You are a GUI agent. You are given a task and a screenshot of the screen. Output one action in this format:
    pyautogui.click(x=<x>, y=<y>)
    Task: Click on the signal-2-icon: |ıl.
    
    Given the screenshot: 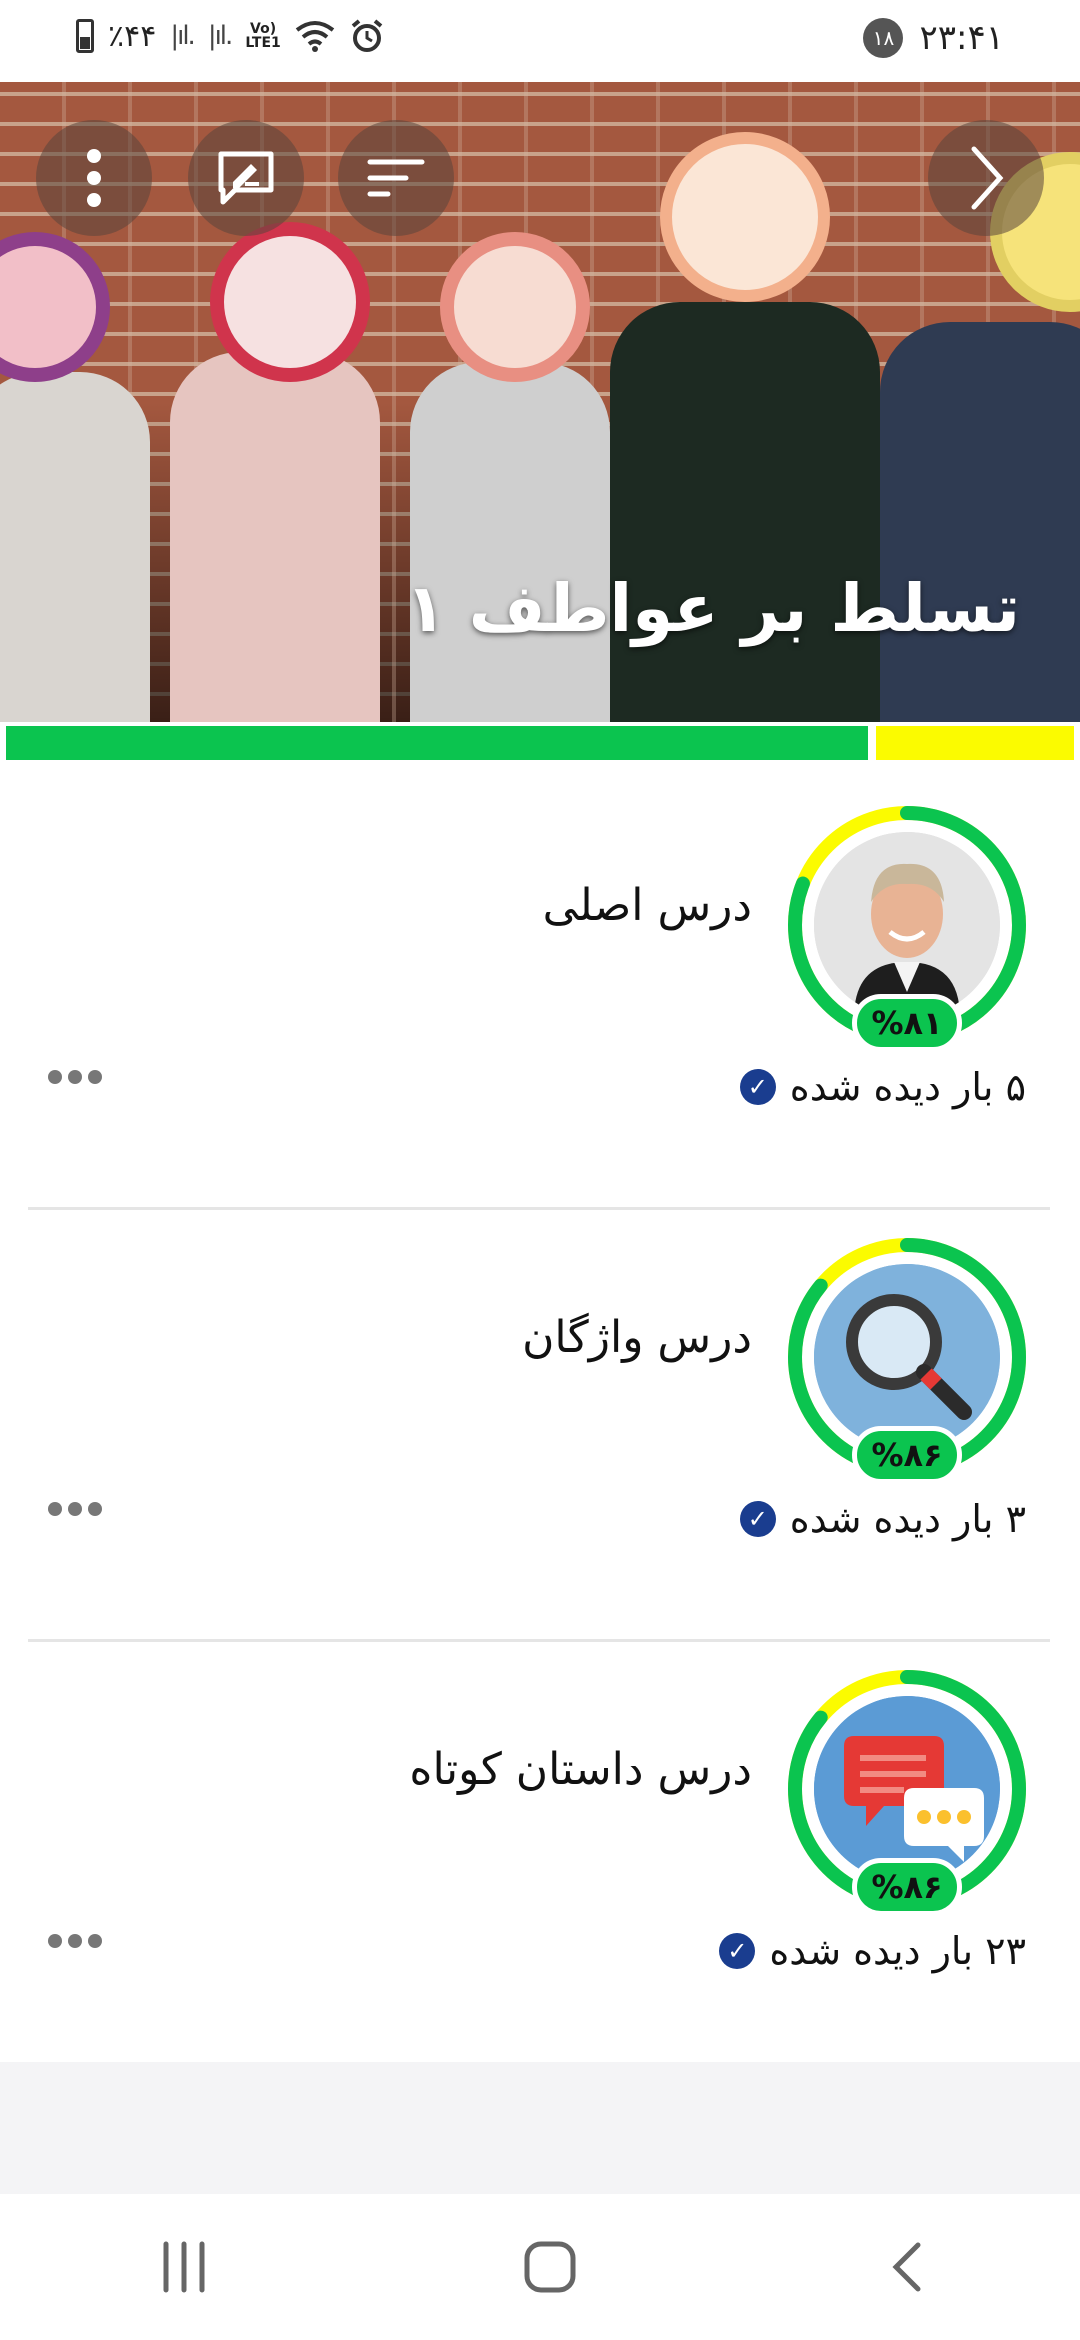 What is the action you would take?
    pyautogui.click(x=220, y=36)
    